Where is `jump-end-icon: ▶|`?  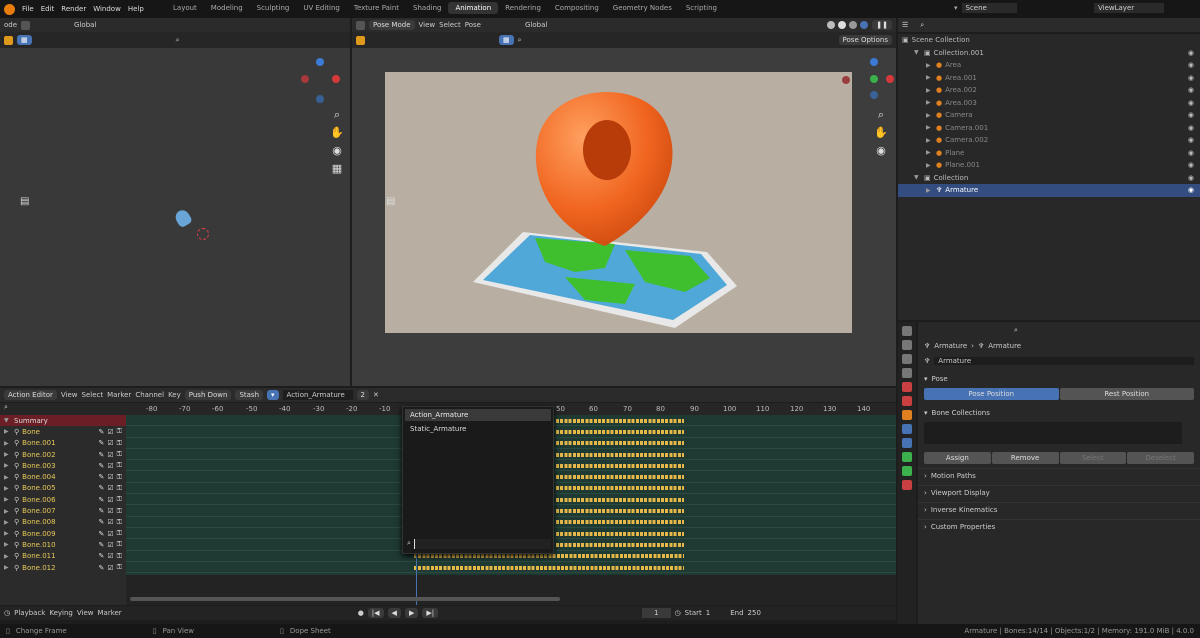
jump-end-icon: ▶| is located at coordinates (430, 613).